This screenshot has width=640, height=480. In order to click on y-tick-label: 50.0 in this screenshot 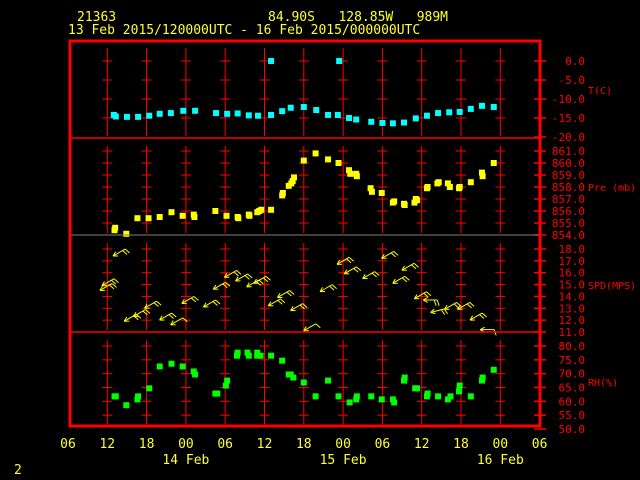, I will do `click(572, 429)`.